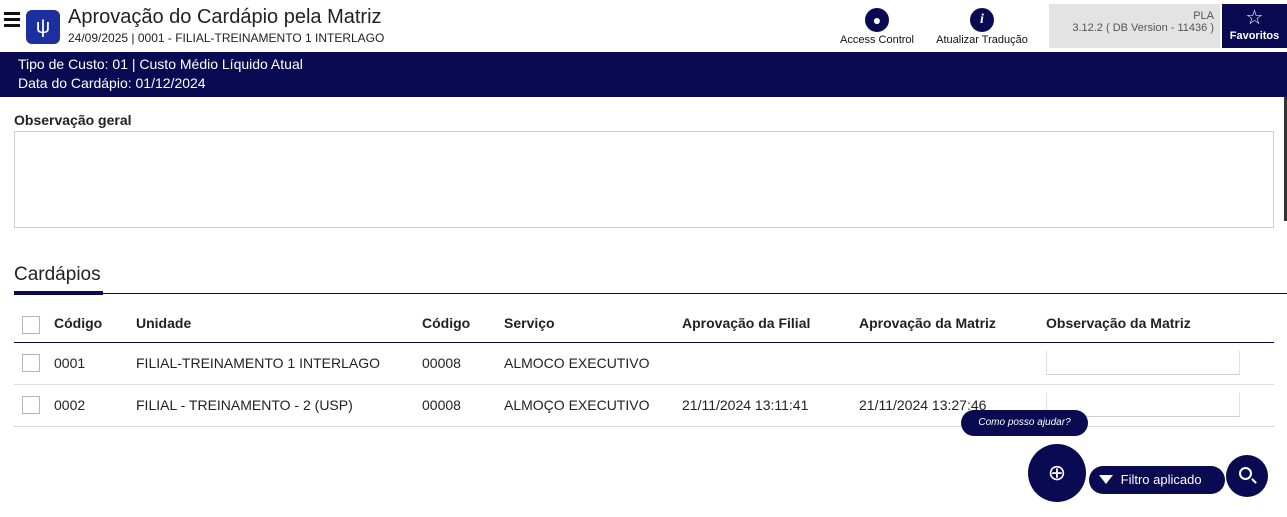 This screenshot has width=1287, height=517. Describe the element at coordinates (225, 17) in the screenshot. I see `page-title: Aprovação do Cardápio pela Matriz` at that location.